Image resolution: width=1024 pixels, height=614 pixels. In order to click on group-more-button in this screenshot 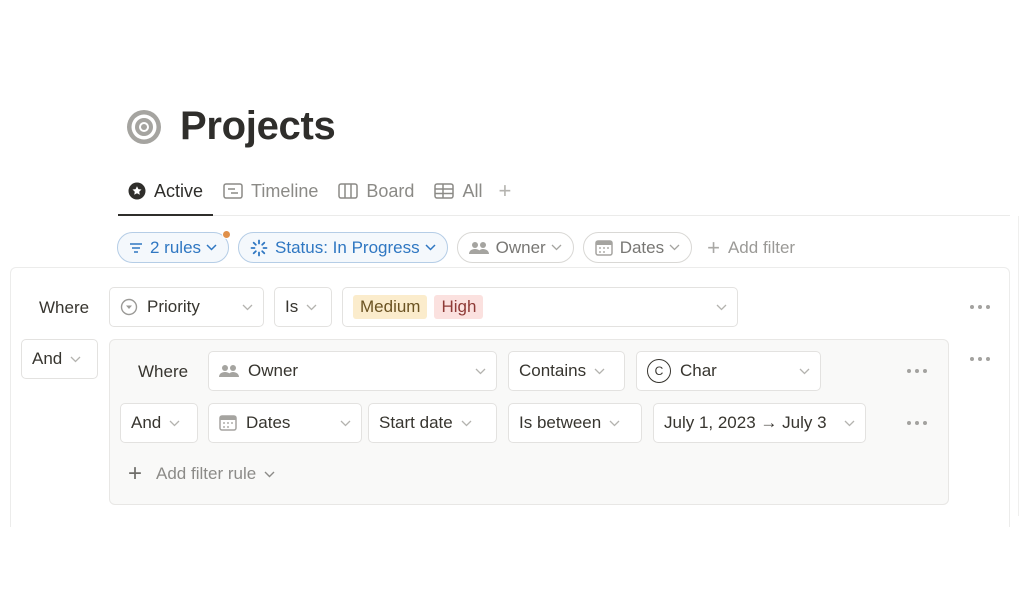, I will do `click(980, 359)`.